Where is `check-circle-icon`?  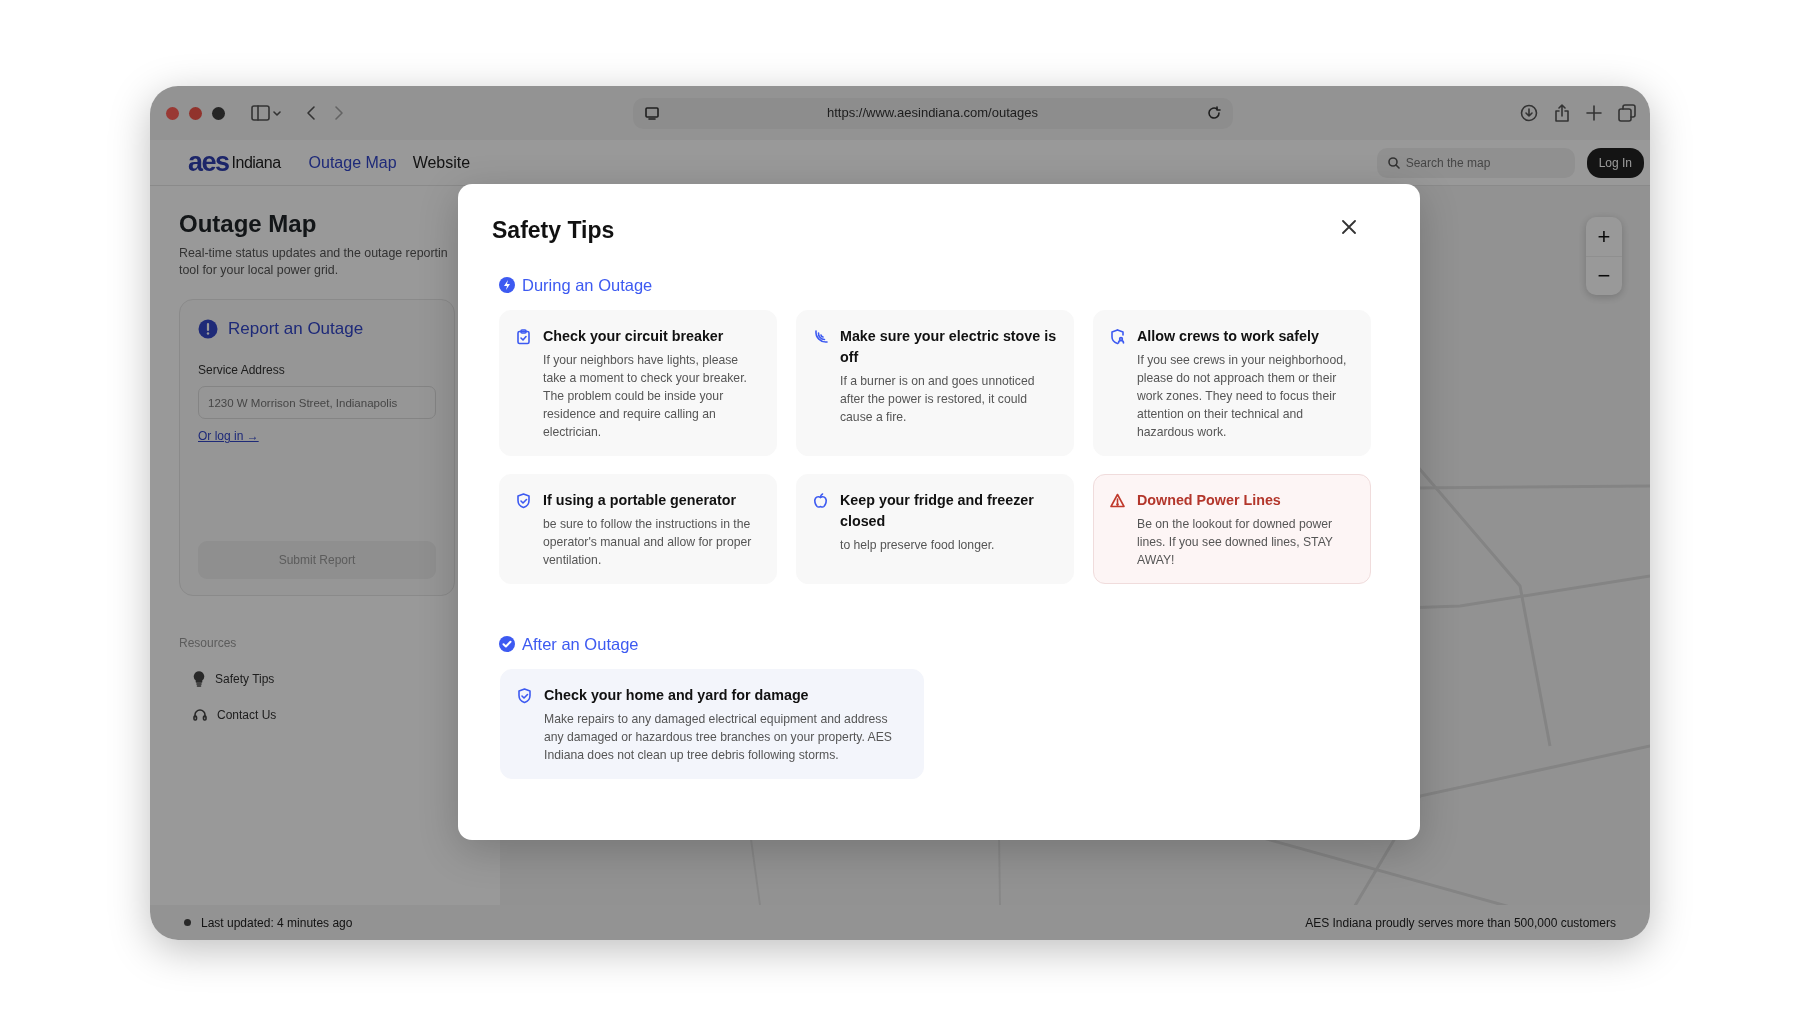
check-circle-icon is located at coordinates (507, 644).